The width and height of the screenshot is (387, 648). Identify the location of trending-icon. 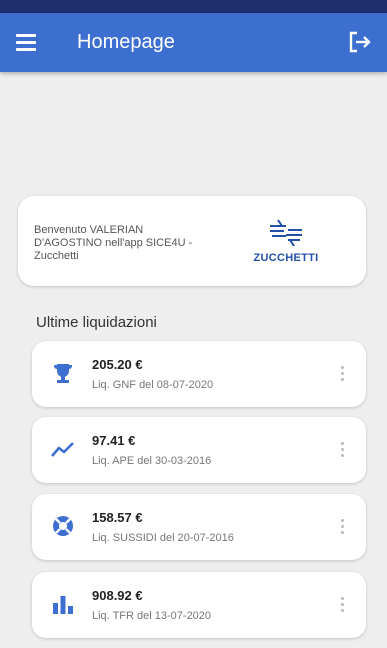
(62, 449).